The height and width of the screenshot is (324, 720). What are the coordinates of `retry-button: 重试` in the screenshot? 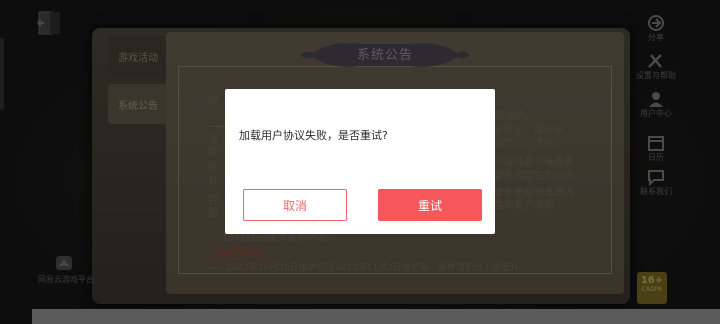 It's located at (430, 205).